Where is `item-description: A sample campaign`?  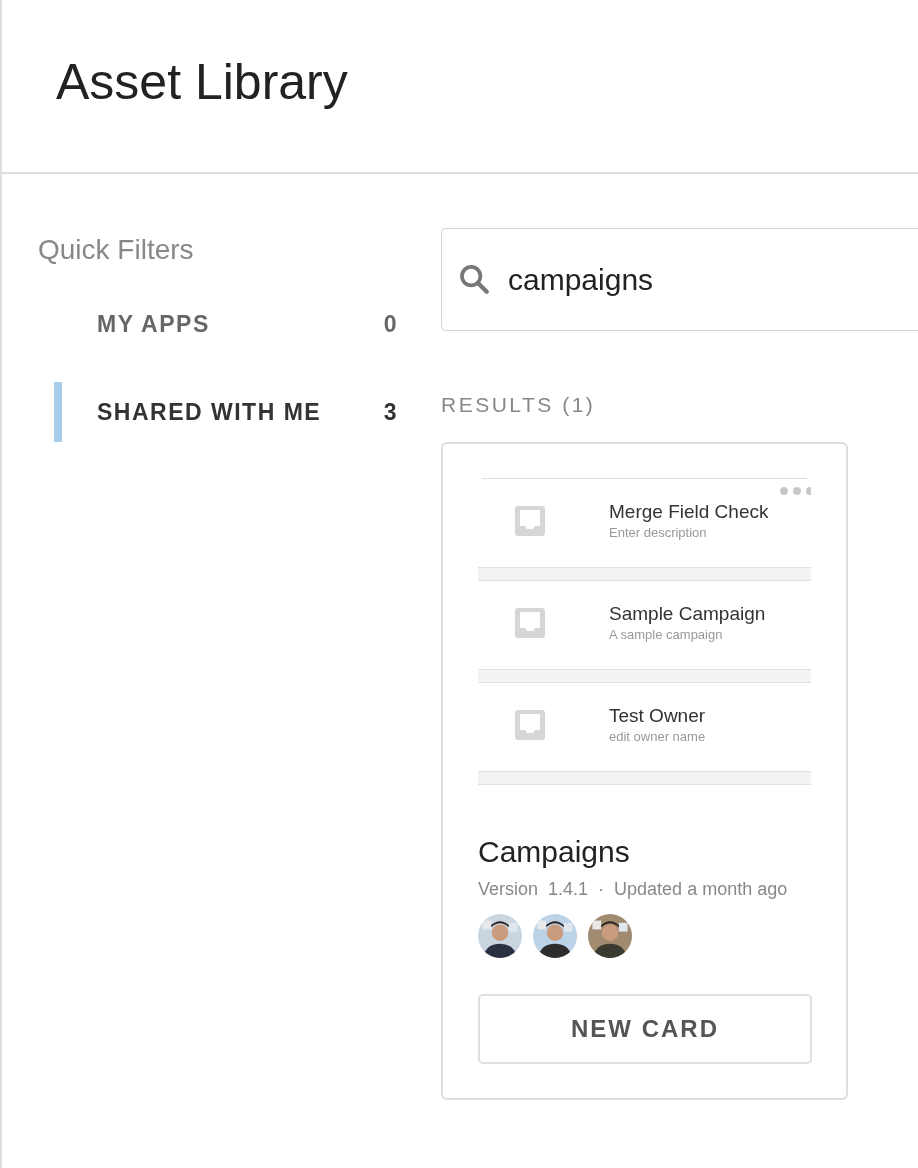
item-description: A sample campaign is located at coordinates (666, 634).